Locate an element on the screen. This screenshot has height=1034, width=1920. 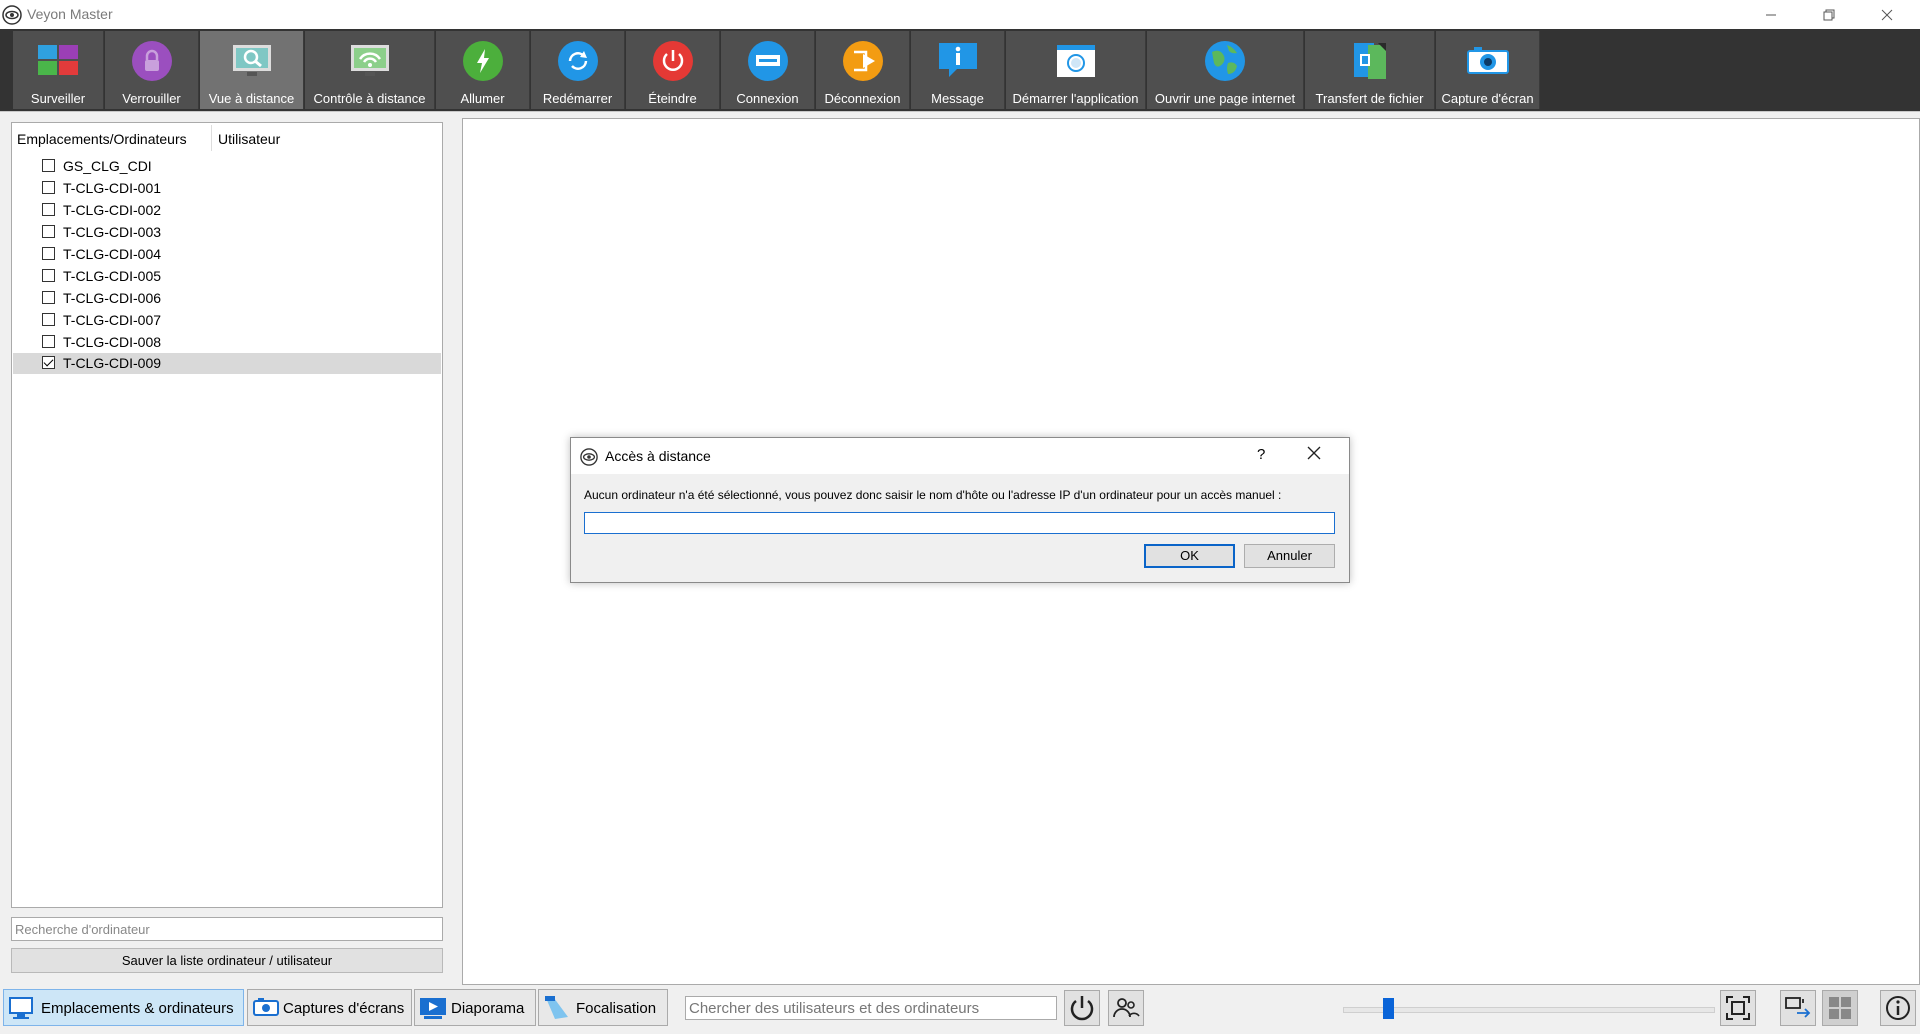
computer-search-input is located at coordinates (227, 929).